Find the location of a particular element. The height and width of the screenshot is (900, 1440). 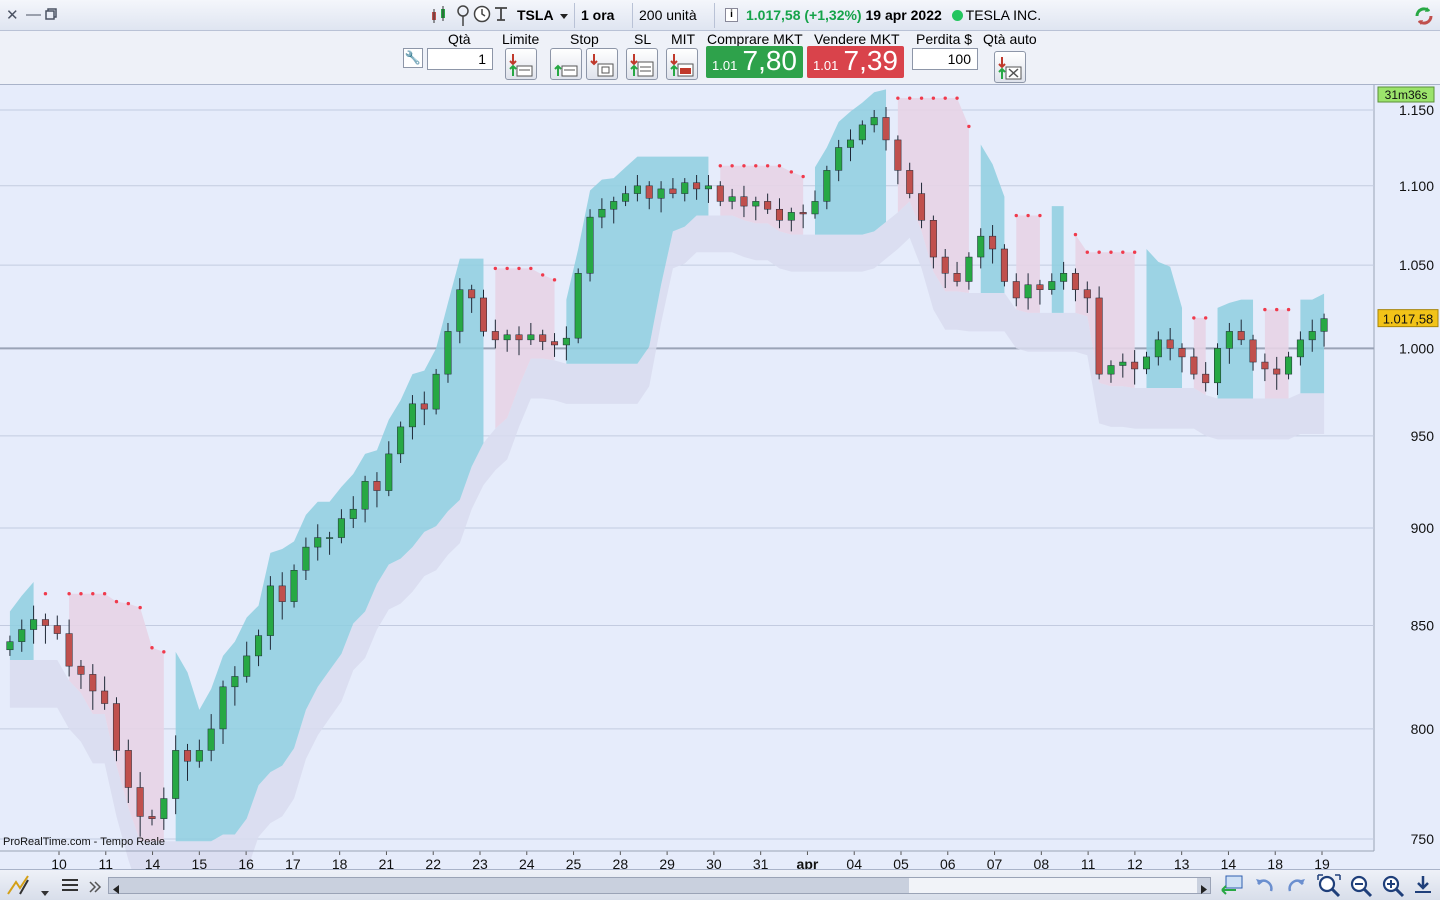

stop-sell-button is located at coordinates (602, 64).